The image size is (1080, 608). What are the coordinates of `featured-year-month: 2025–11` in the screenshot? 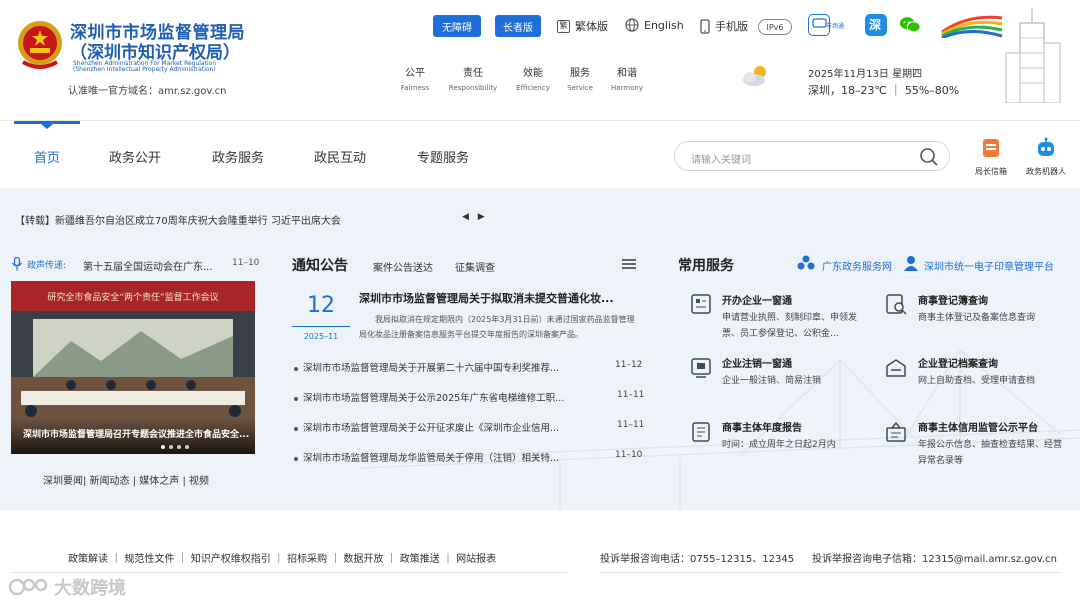 It's located at (321, 336).